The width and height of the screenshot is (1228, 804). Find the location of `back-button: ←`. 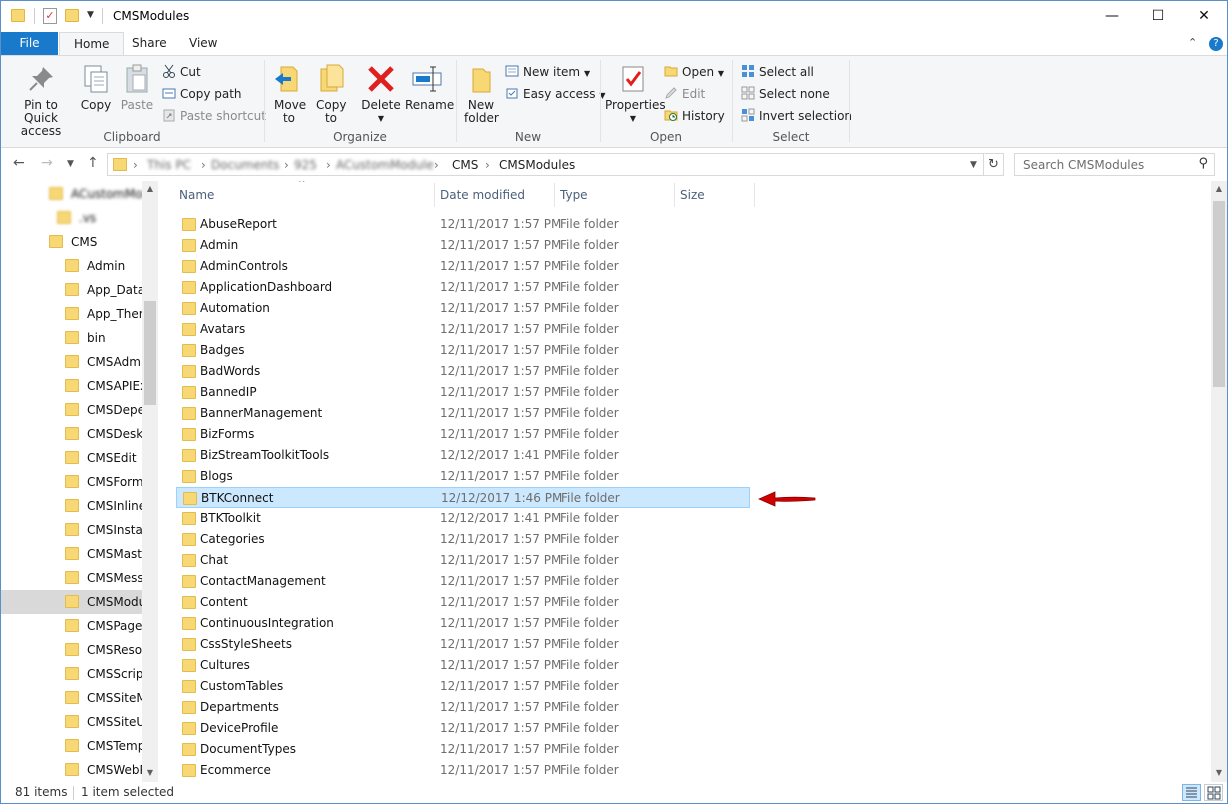

back-button: ← is located at coordinates (19, 163).